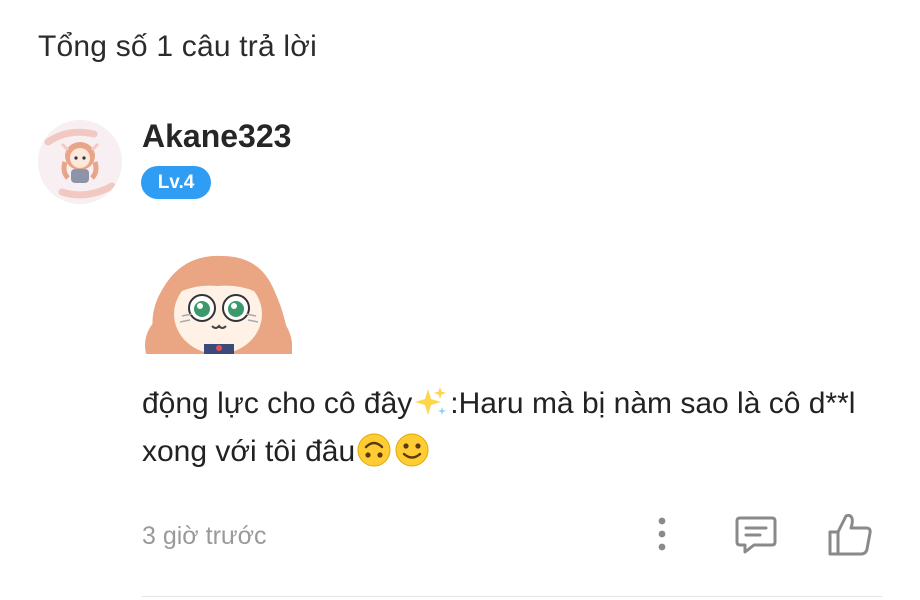 Image resolution: width=920 pixels, height=600 pixels. I want to click on upside-down-face-icon, so click(374, 450).